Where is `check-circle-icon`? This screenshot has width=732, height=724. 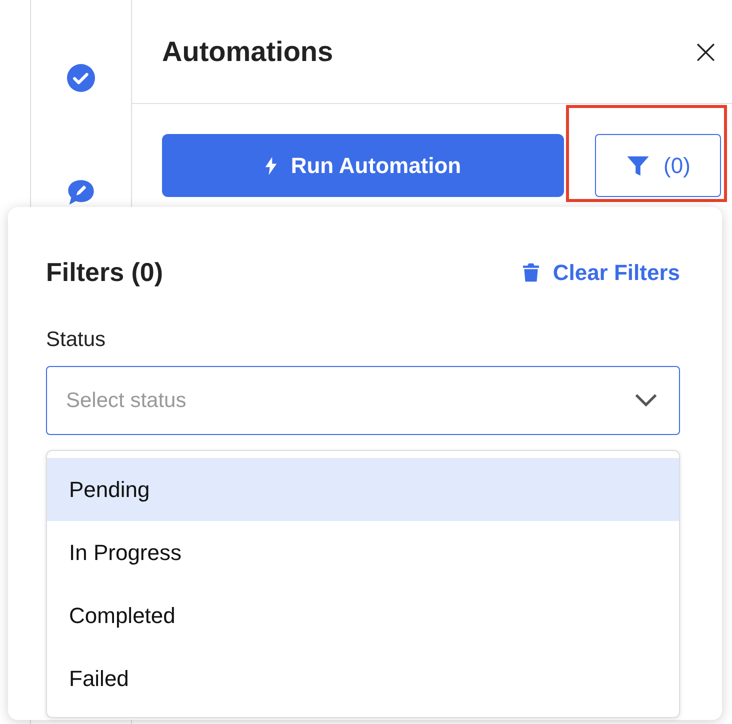
check-circle-icon is located at coordinates (81, 78).